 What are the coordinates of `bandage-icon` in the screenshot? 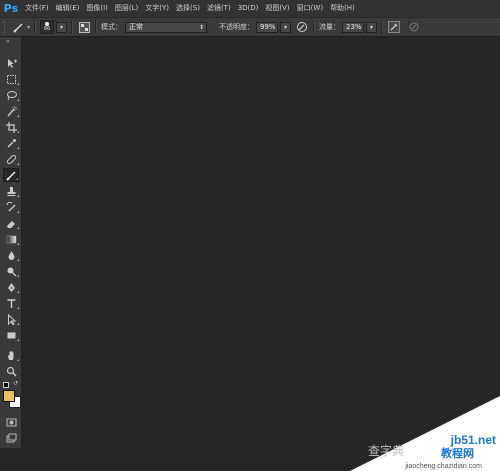 It's located at (11, 159).